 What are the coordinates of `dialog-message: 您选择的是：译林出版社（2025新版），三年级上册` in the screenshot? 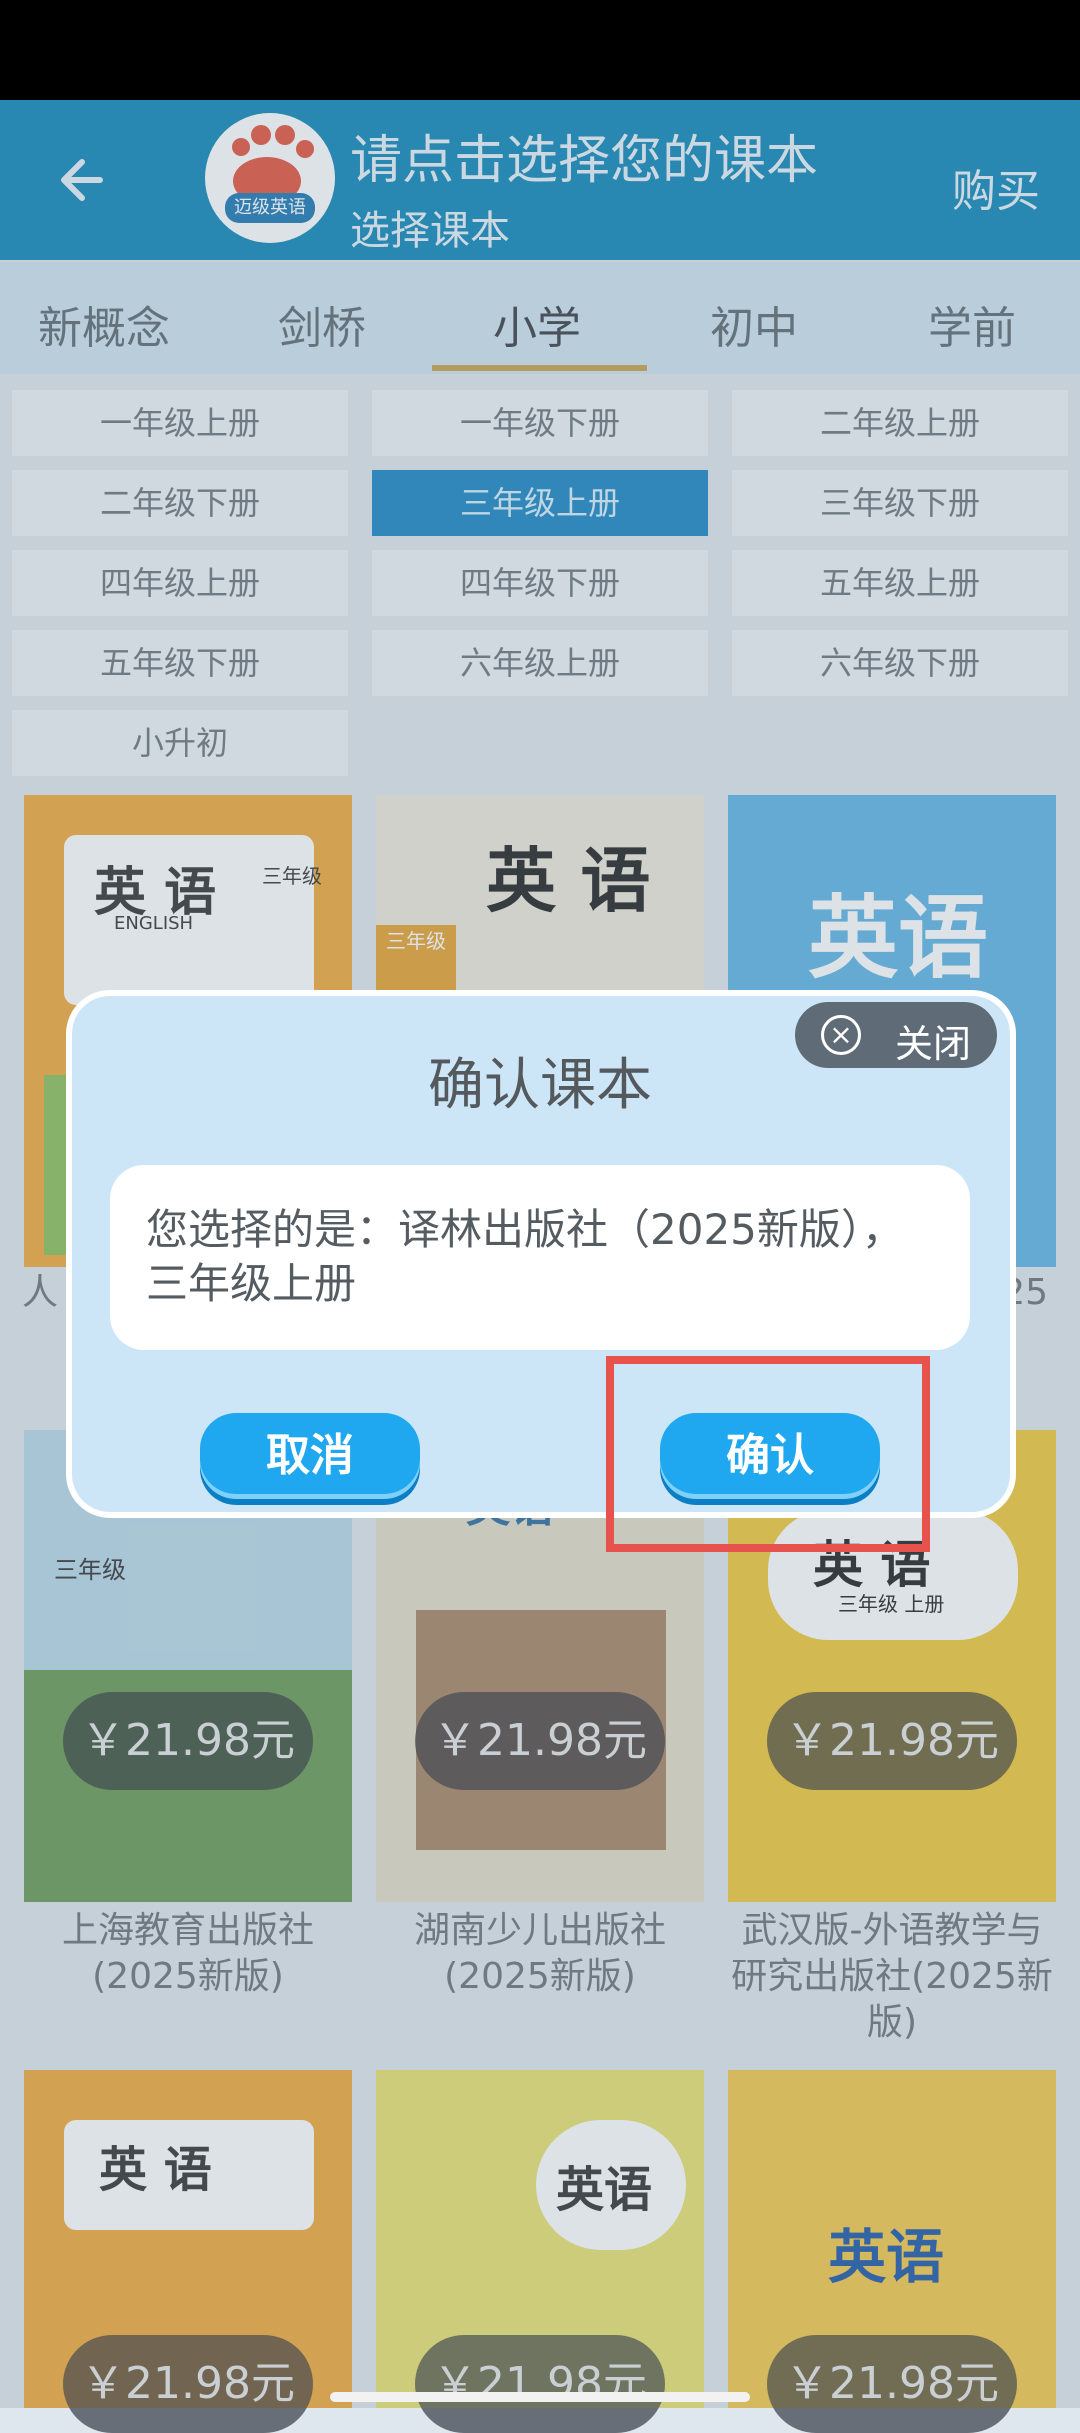 It's located at (540, 1257).